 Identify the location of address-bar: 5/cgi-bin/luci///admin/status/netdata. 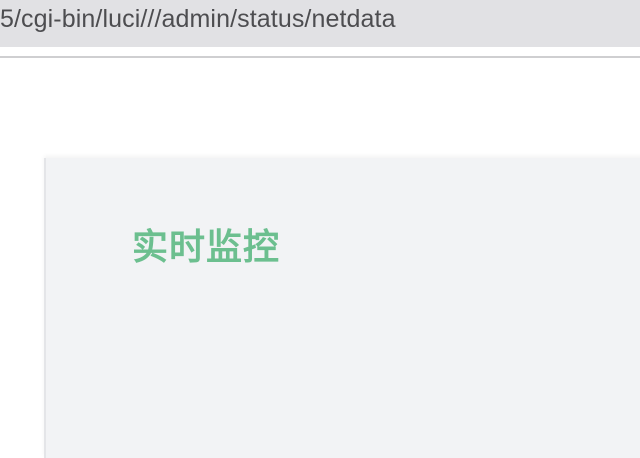
(320, 23).